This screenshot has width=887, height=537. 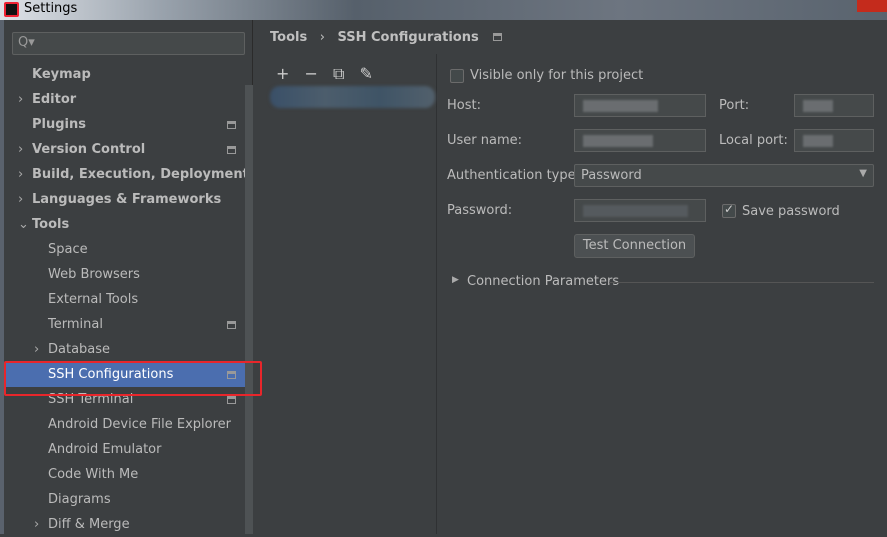 What do you see at coordinates (464, 105) in the screenshot?
I see `host-label: Host:` at bounding box center [464, 105].